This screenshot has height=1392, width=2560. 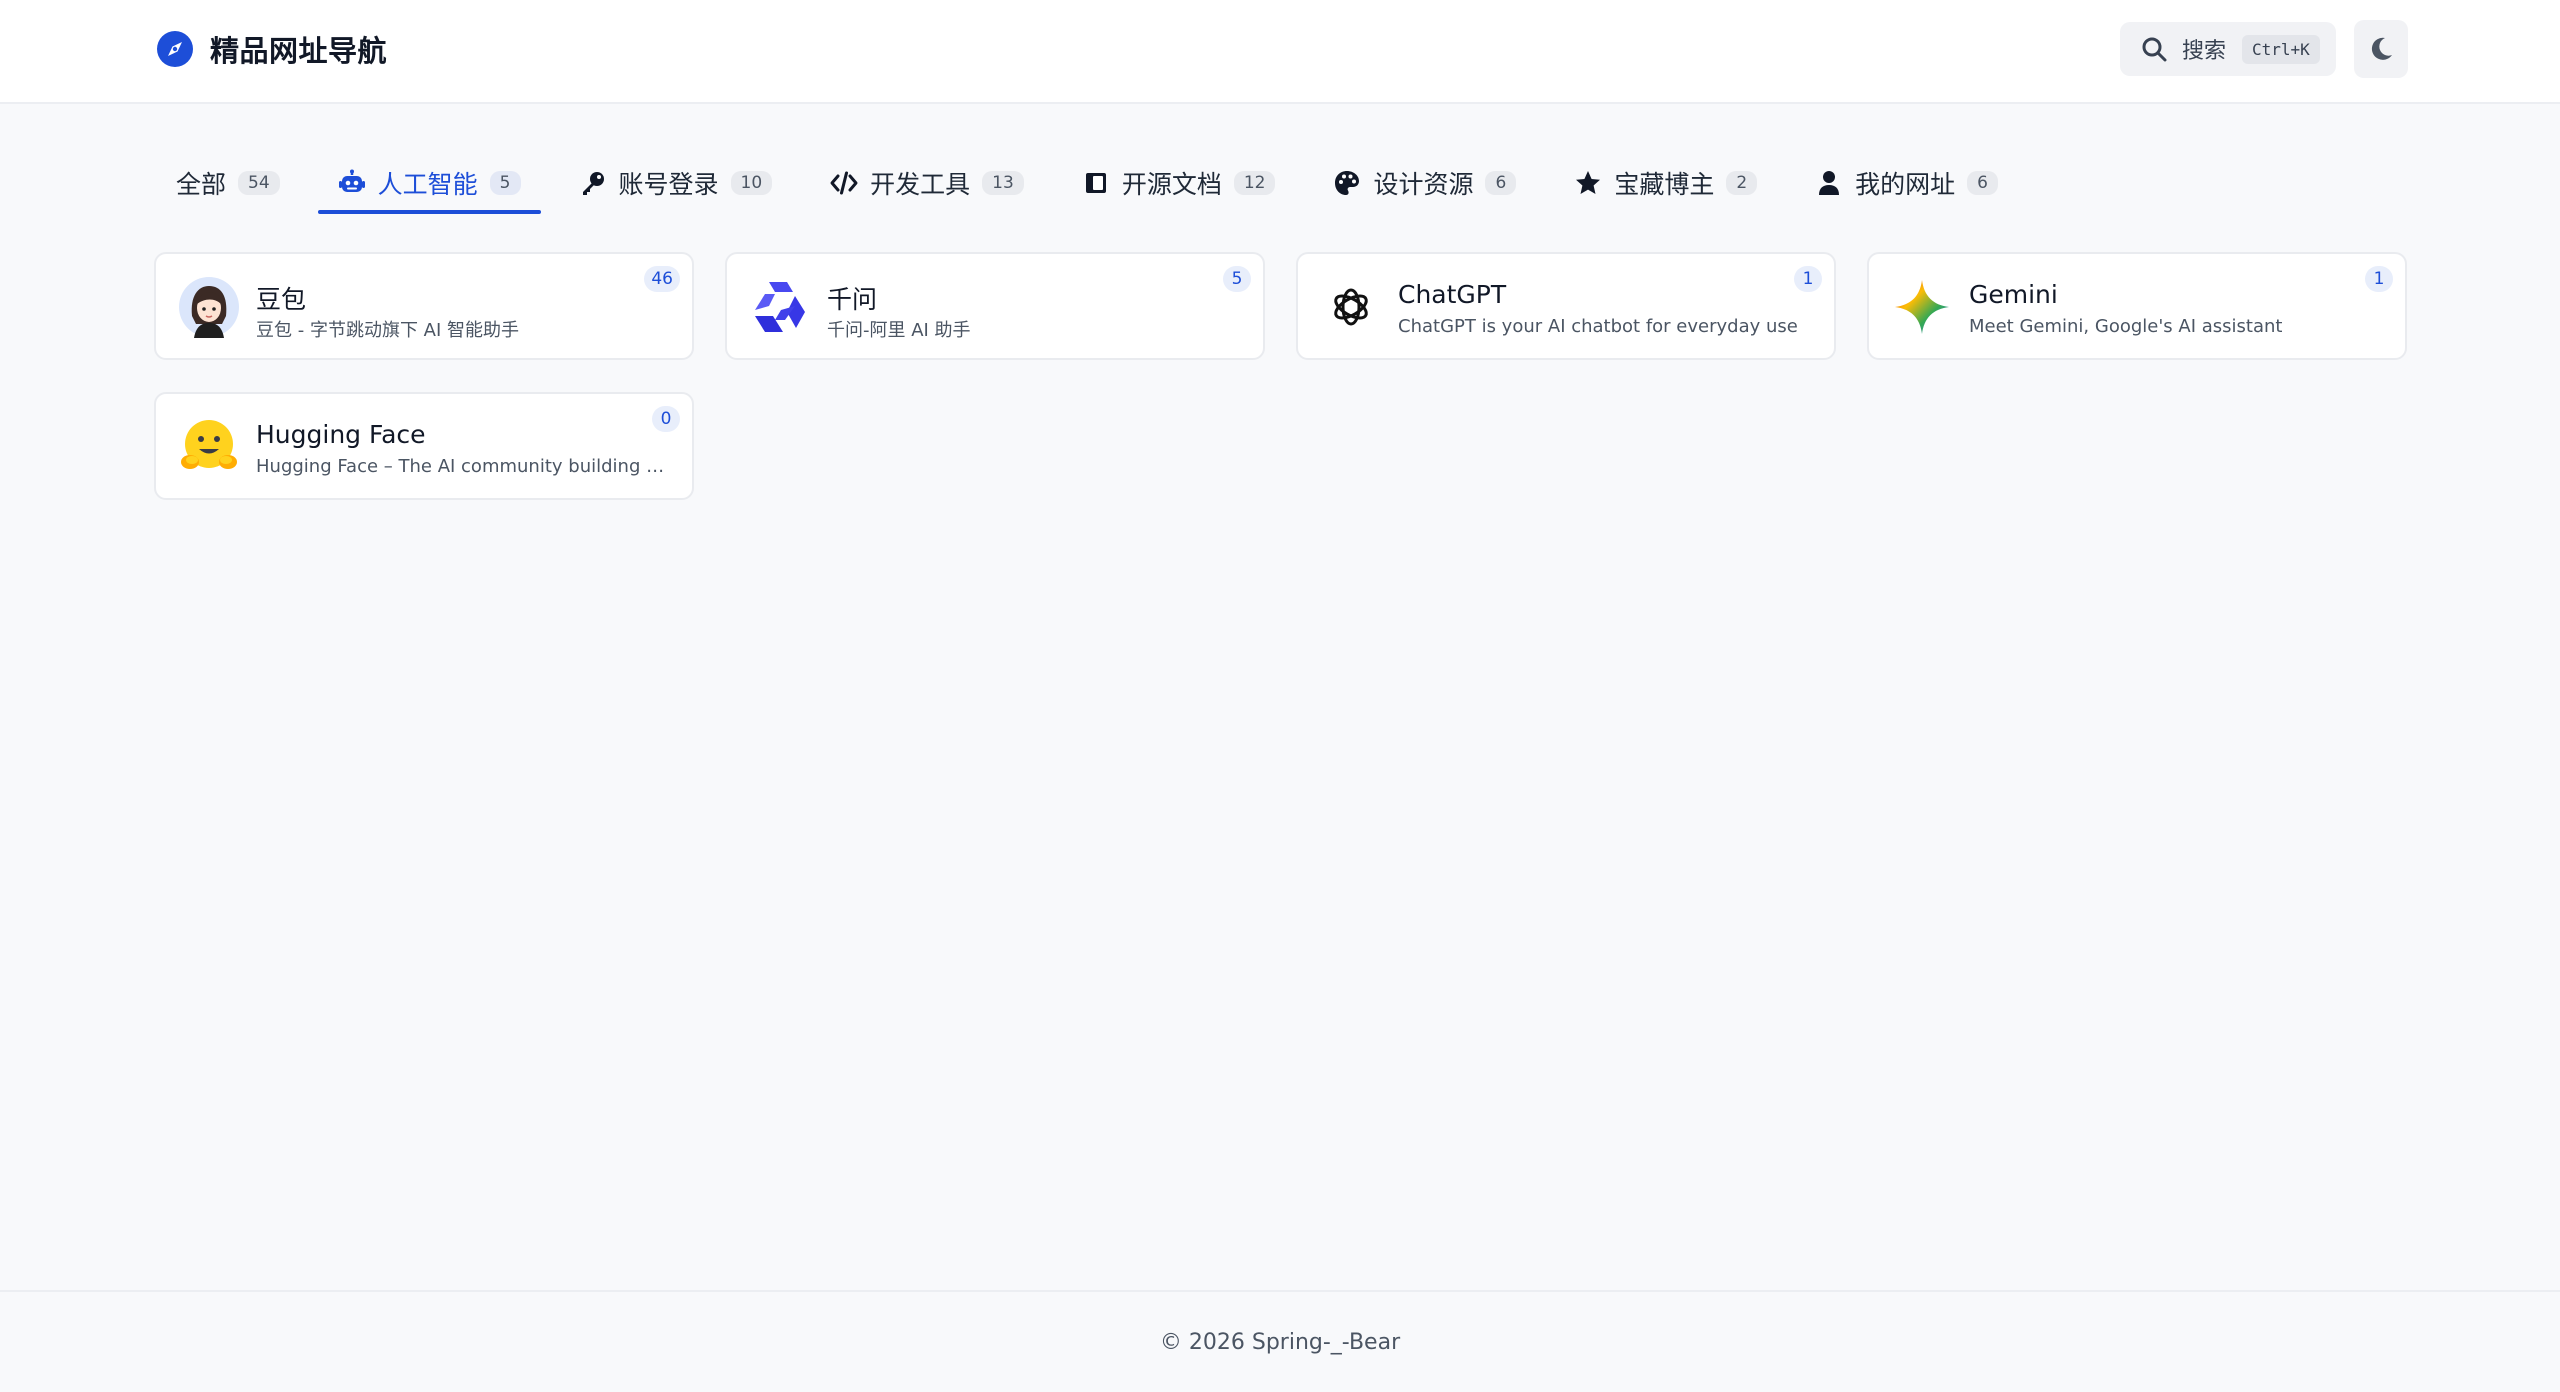 What do you see at coordinates (209, 447) in the screenshot?
I see `hugging-face-emoji-icon` at bounding box center [209, 447].